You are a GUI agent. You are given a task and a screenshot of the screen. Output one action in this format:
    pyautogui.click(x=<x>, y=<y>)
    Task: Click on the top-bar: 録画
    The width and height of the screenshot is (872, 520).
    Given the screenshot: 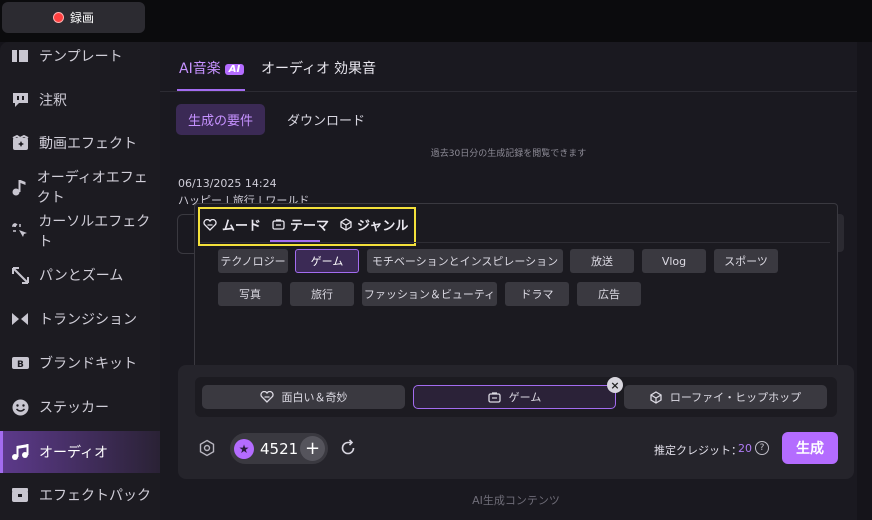 What is the action you would take?
    pyautogui.click(x=436, y=21)
    